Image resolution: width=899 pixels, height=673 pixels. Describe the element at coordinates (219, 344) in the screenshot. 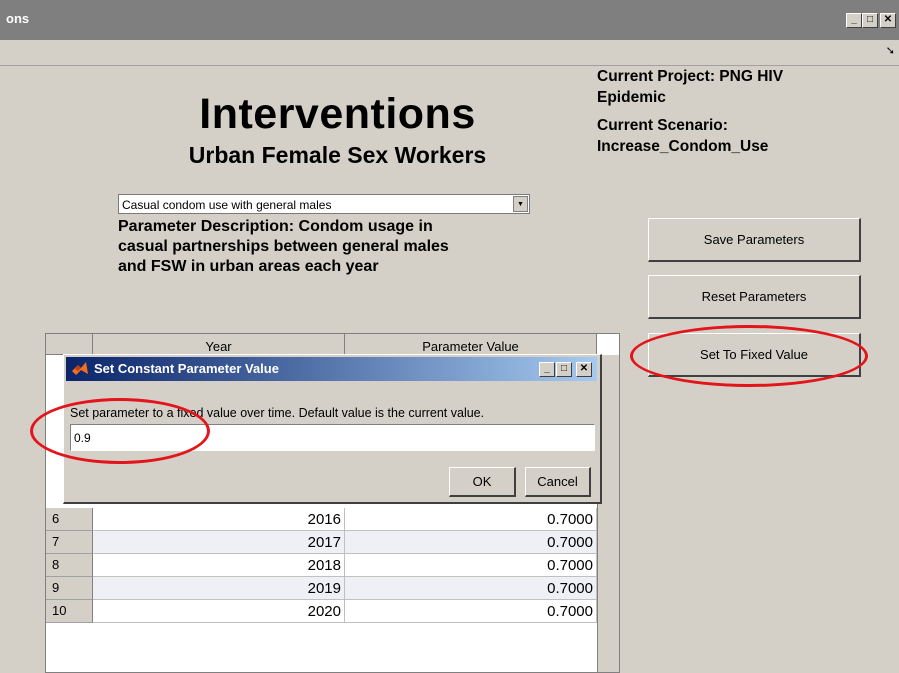

I see `column-header-year: Year` at that location.